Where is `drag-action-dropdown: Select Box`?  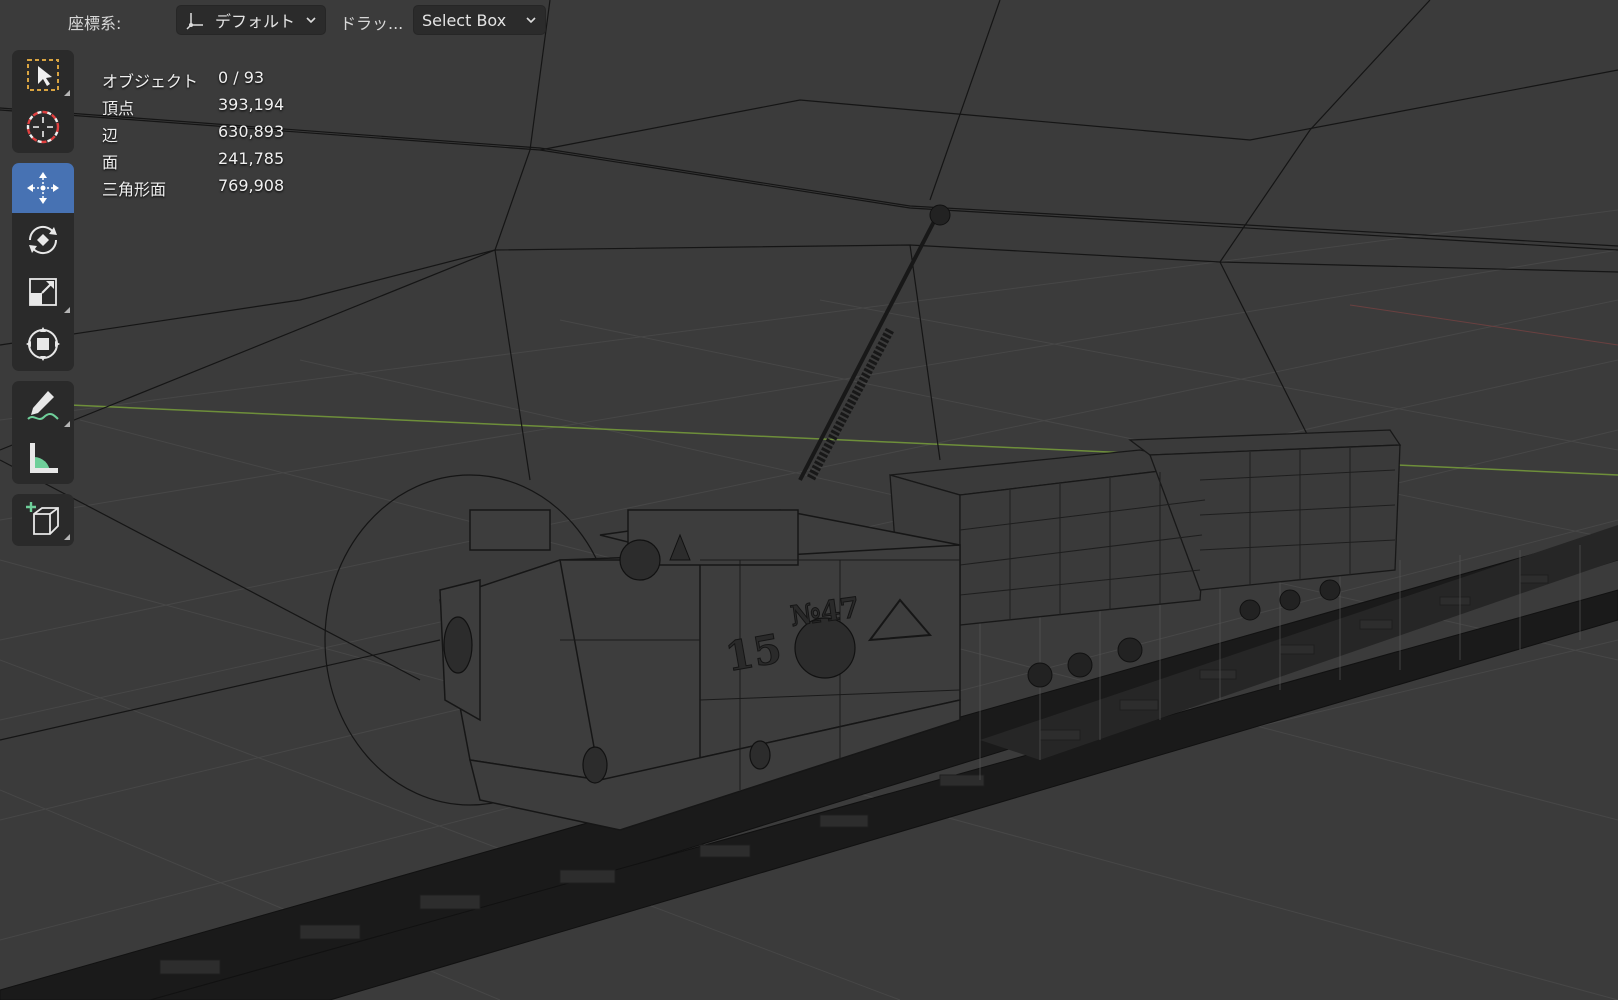
drag-action-dropdown: Select Box is located at coordinates (479, 20).